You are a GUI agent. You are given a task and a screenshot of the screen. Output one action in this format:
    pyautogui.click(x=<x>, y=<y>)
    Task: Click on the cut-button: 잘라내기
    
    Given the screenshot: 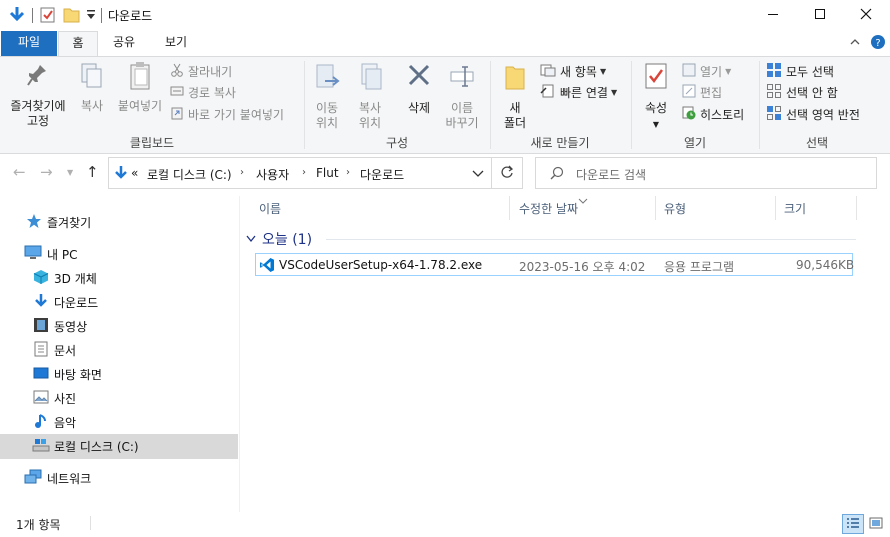 What is the action you would take?
    pyautogui.click(x=201, y=71)
    